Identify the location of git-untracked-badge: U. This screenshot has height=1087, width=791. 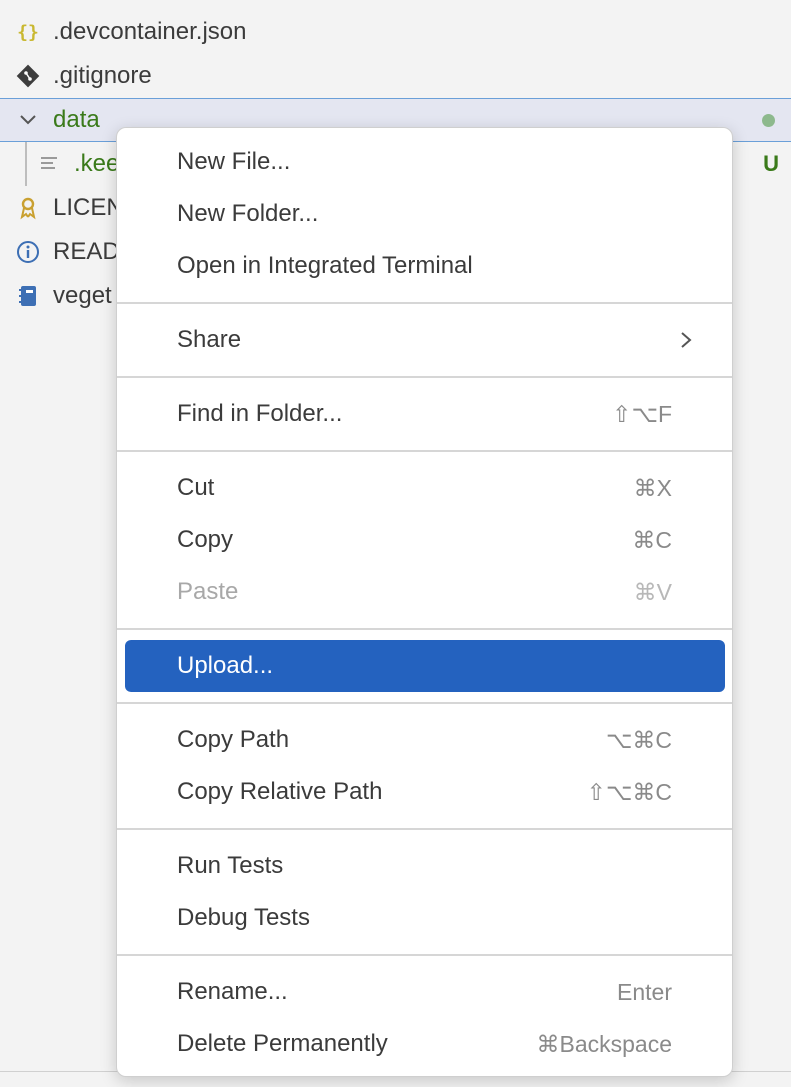
(771, 163).